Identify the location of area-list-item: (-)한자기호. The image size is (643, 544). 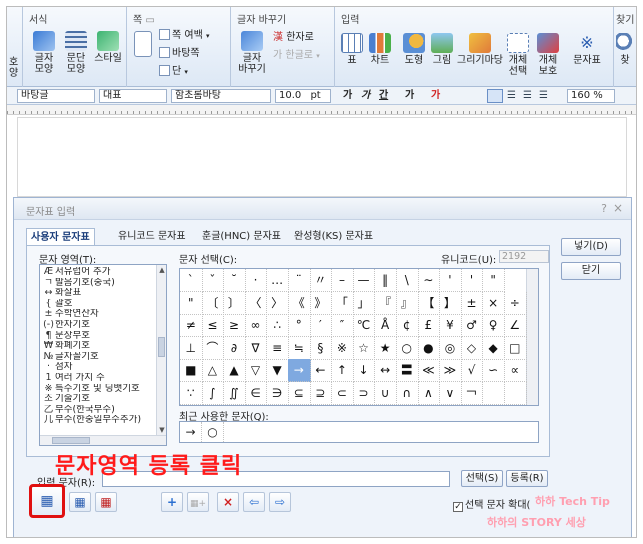
(100, 325).